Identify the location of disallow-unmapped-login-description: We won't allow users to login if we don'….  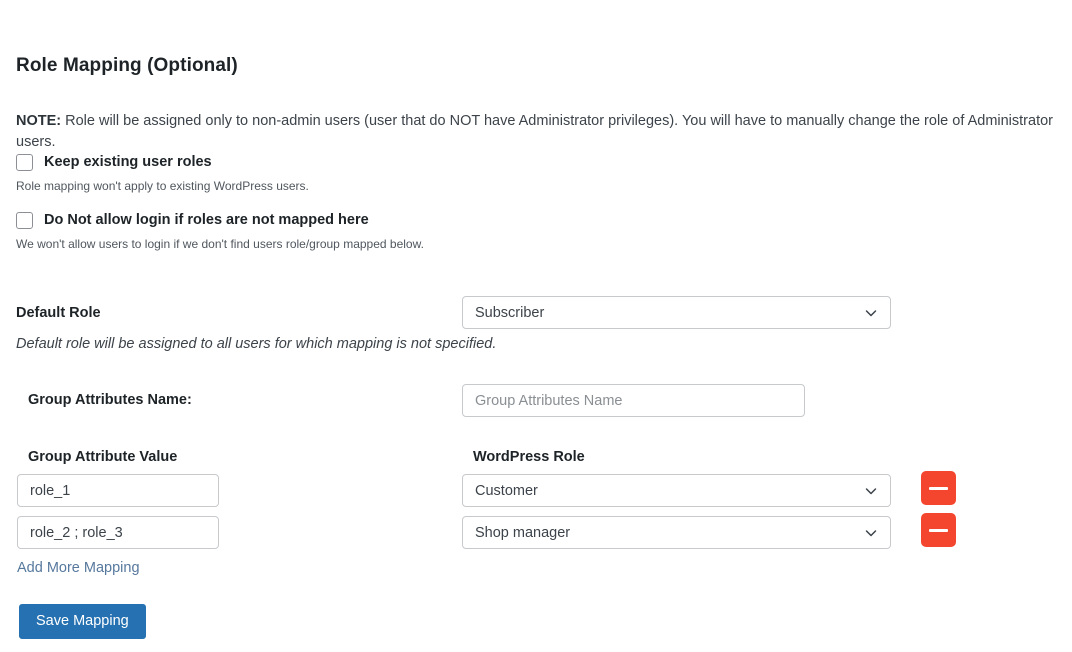
(220, 244).